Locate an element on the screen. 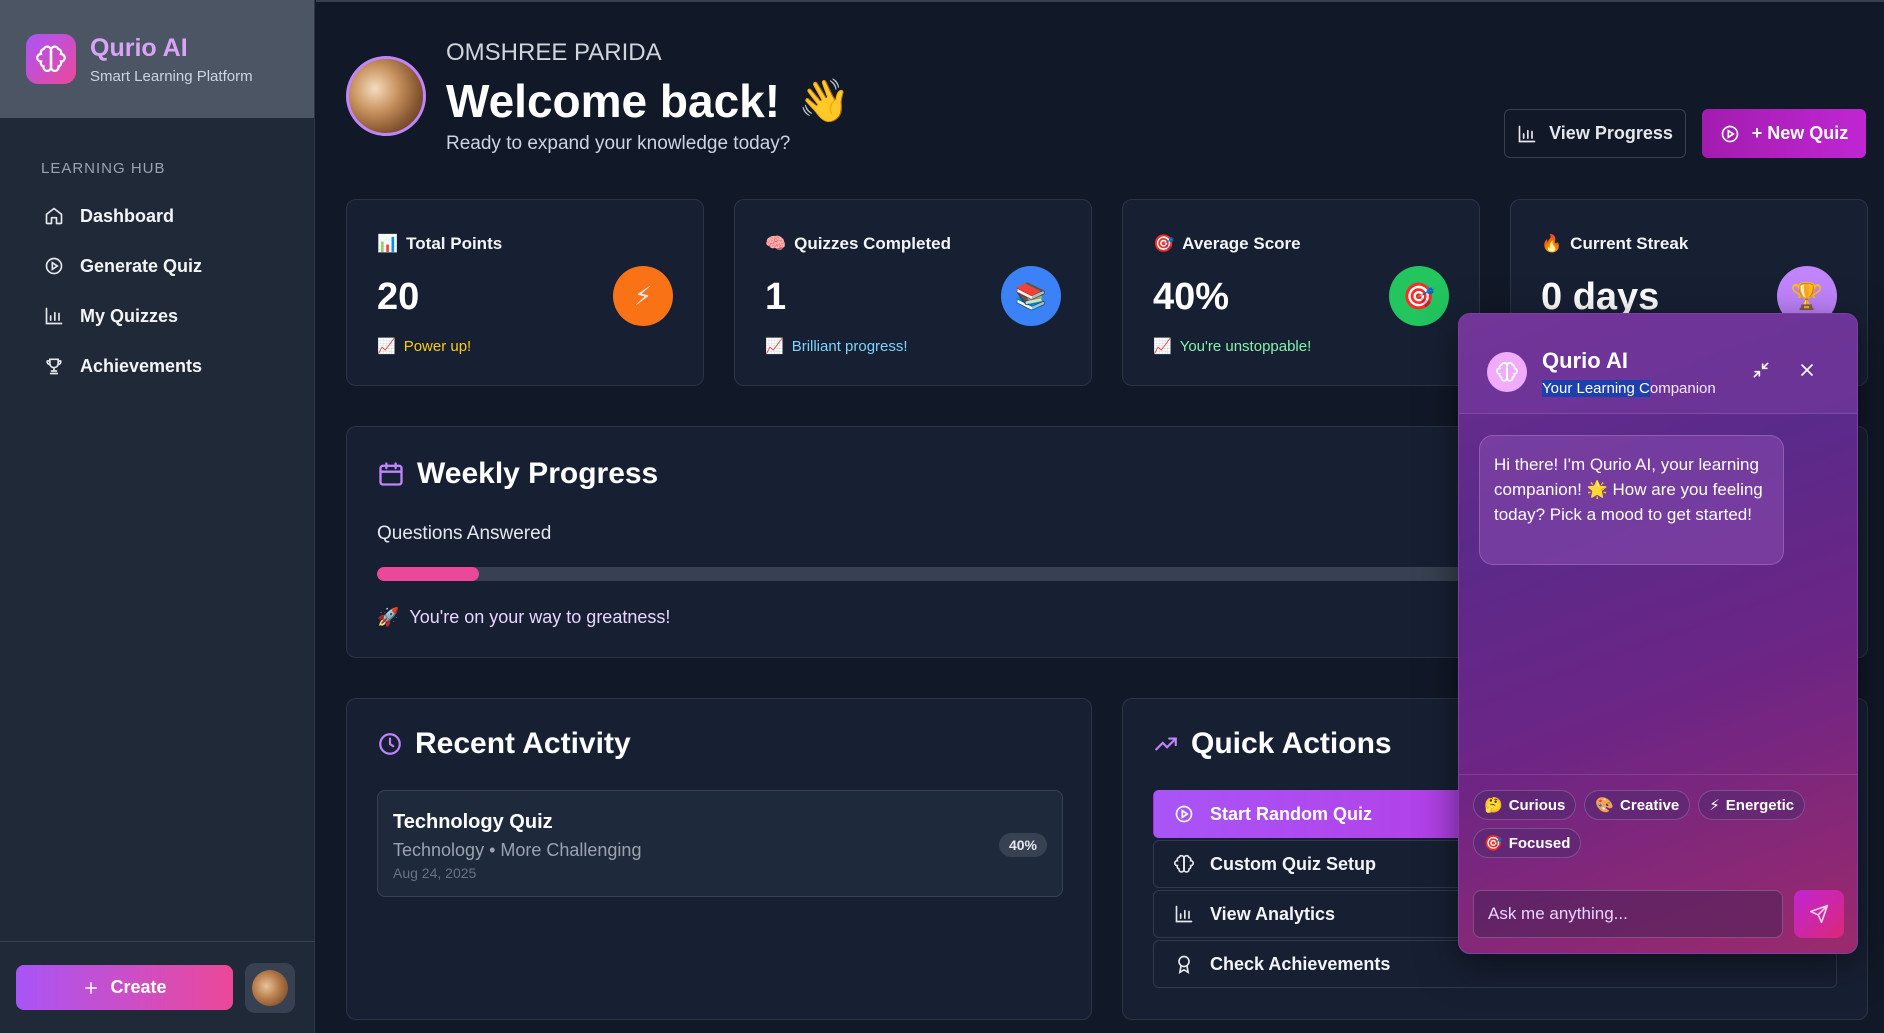 Image resolution: width=1884 pixels, height=1033 pixels. mood-chip-focused: 🎯 Focused is located at coordinates (1527, 843).